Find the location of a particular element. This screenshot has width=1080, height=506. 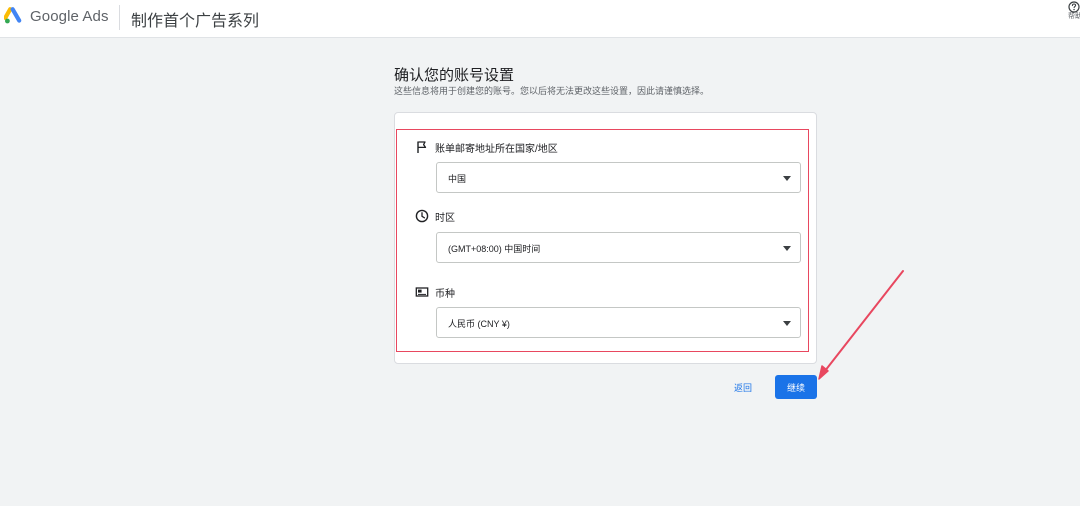

currency-icon is located at coordinates (422, 292).